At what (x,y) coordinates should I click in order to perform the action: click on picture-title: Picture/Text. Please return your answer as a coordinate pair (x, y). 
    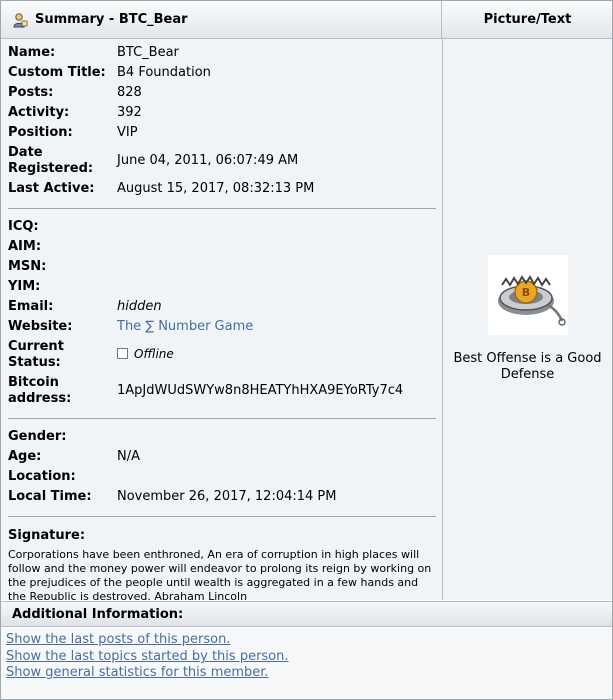
    Looking at the image, I should click on (527, 19).